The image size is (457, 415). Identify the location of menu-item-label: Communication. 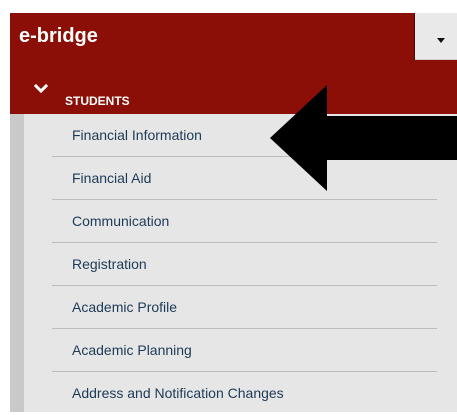
(121, 221).